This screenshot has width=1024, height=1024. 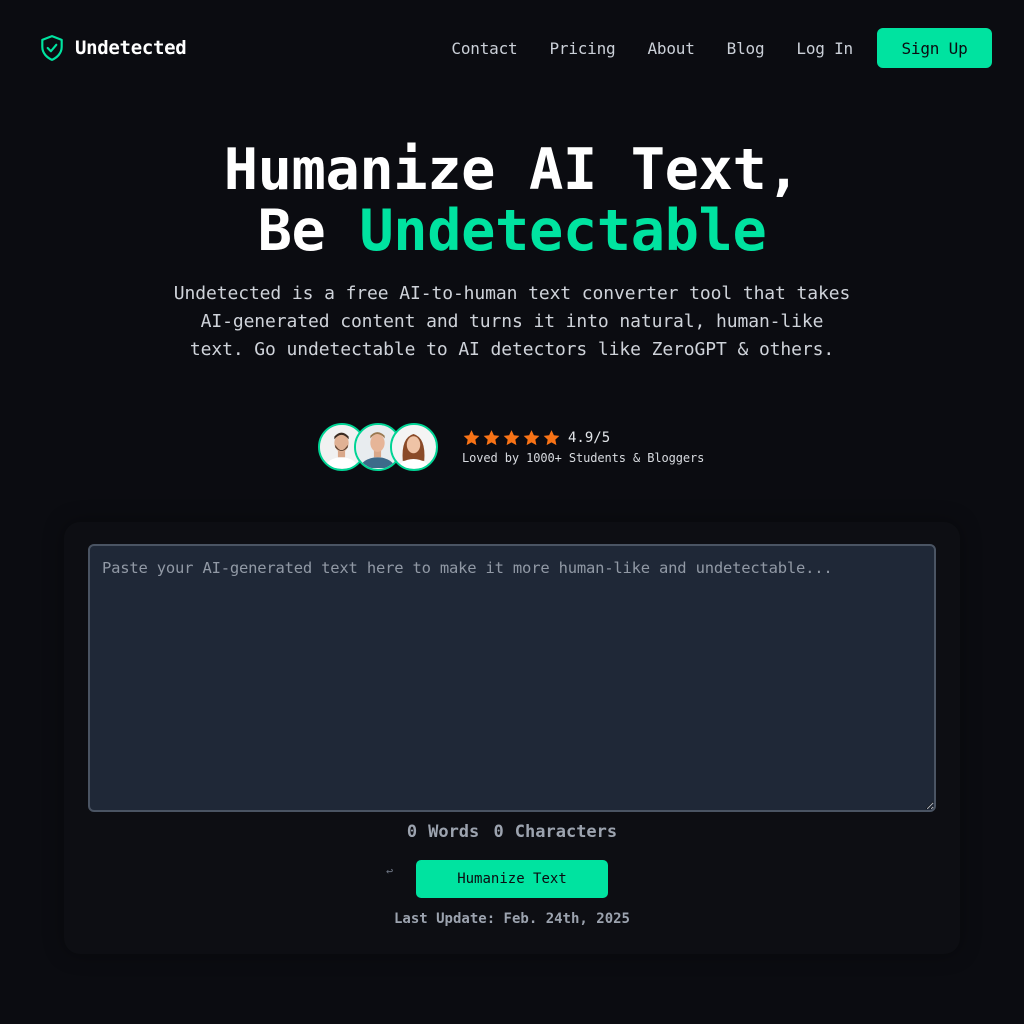 What do you see at coordinates (512, 170) in the screenshot?
I see `hero-title-line1: Humanize AI Text,` at bounding box center [512, 170].